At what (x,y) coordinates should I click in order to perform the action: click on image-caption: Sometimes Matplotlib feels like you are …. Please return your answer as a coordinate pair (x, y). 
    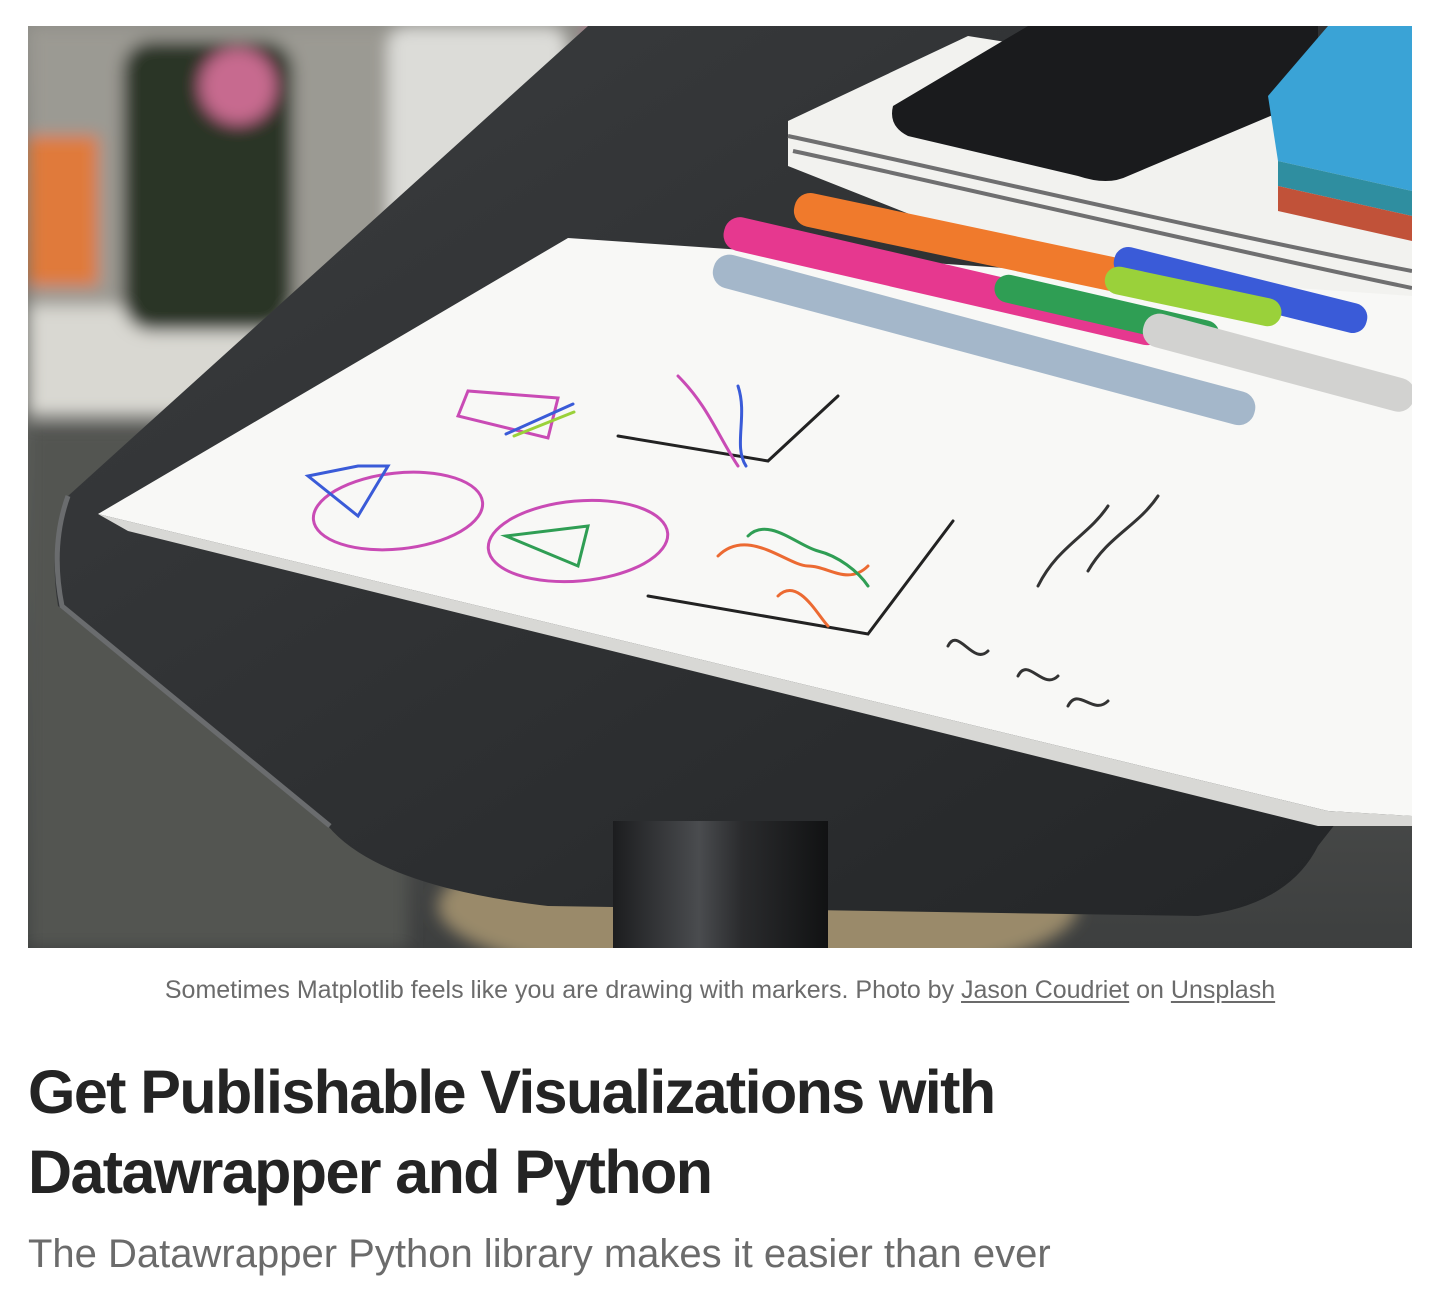
    Looking at the image, I should click on (720, 990).